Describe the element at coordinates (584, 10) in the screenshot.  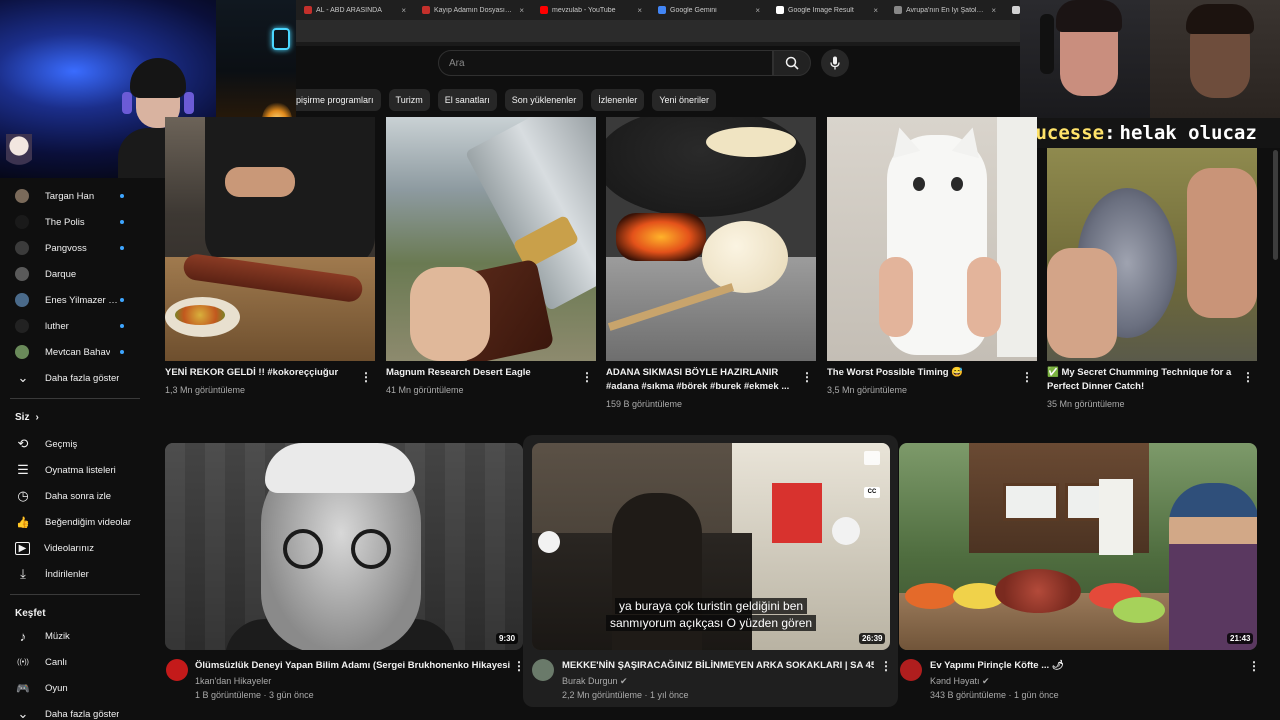
I see `tab-label: mevzulab - YouTube` at that location.